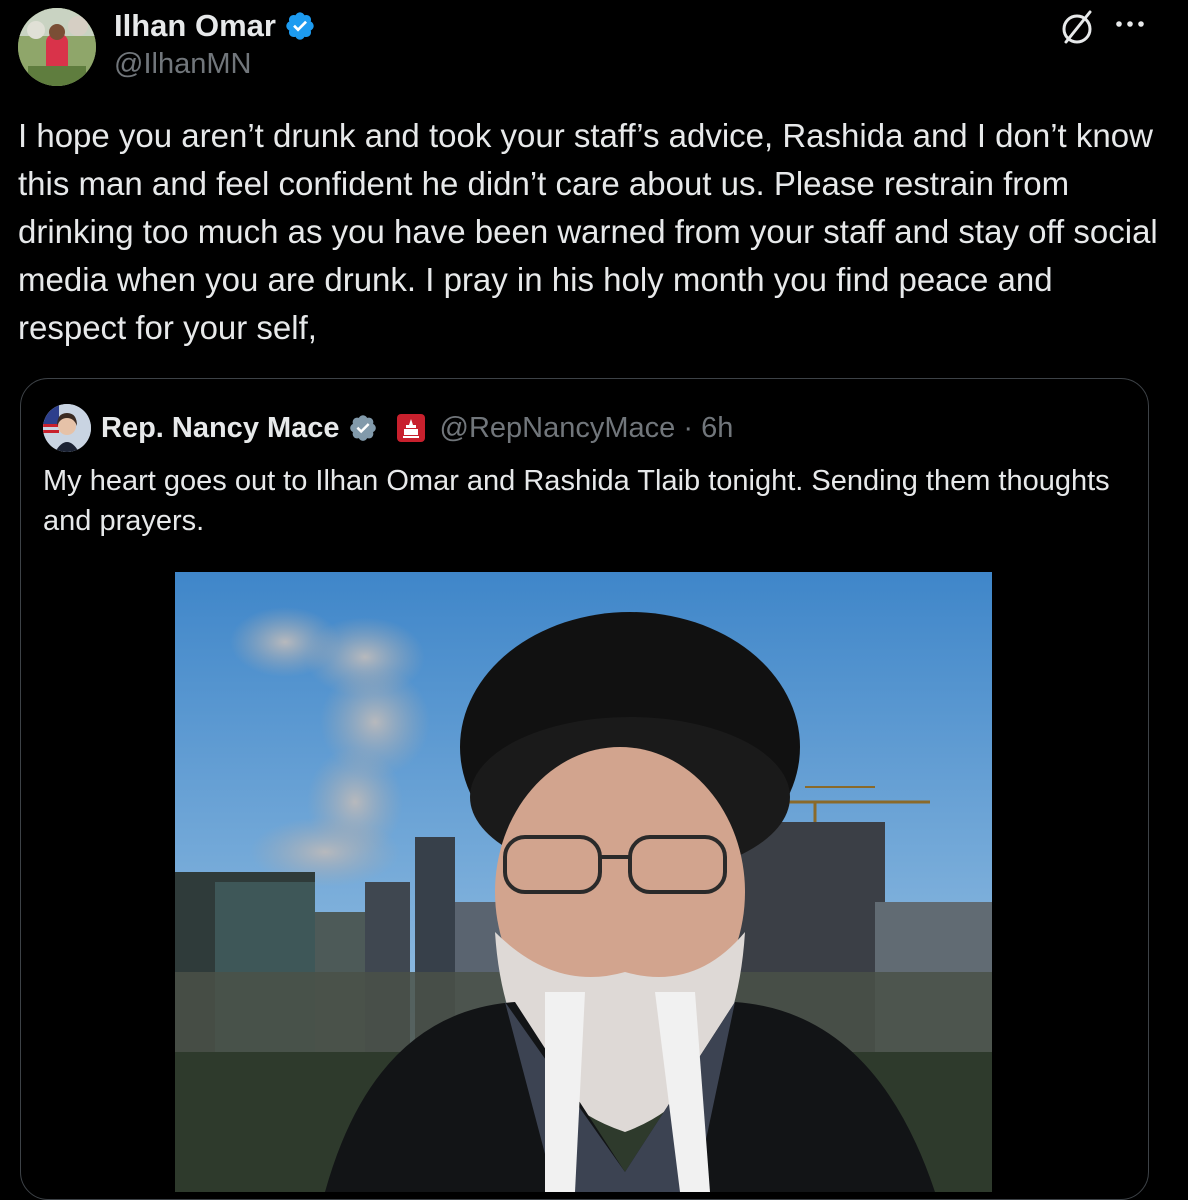 Image resolution: width=1188 pixels, height=1200 pixels. What do you see at coordinates (182, 64) in the screenshot?
I see `author-handle: @IlhanMN` at bounding box center [182, 64].